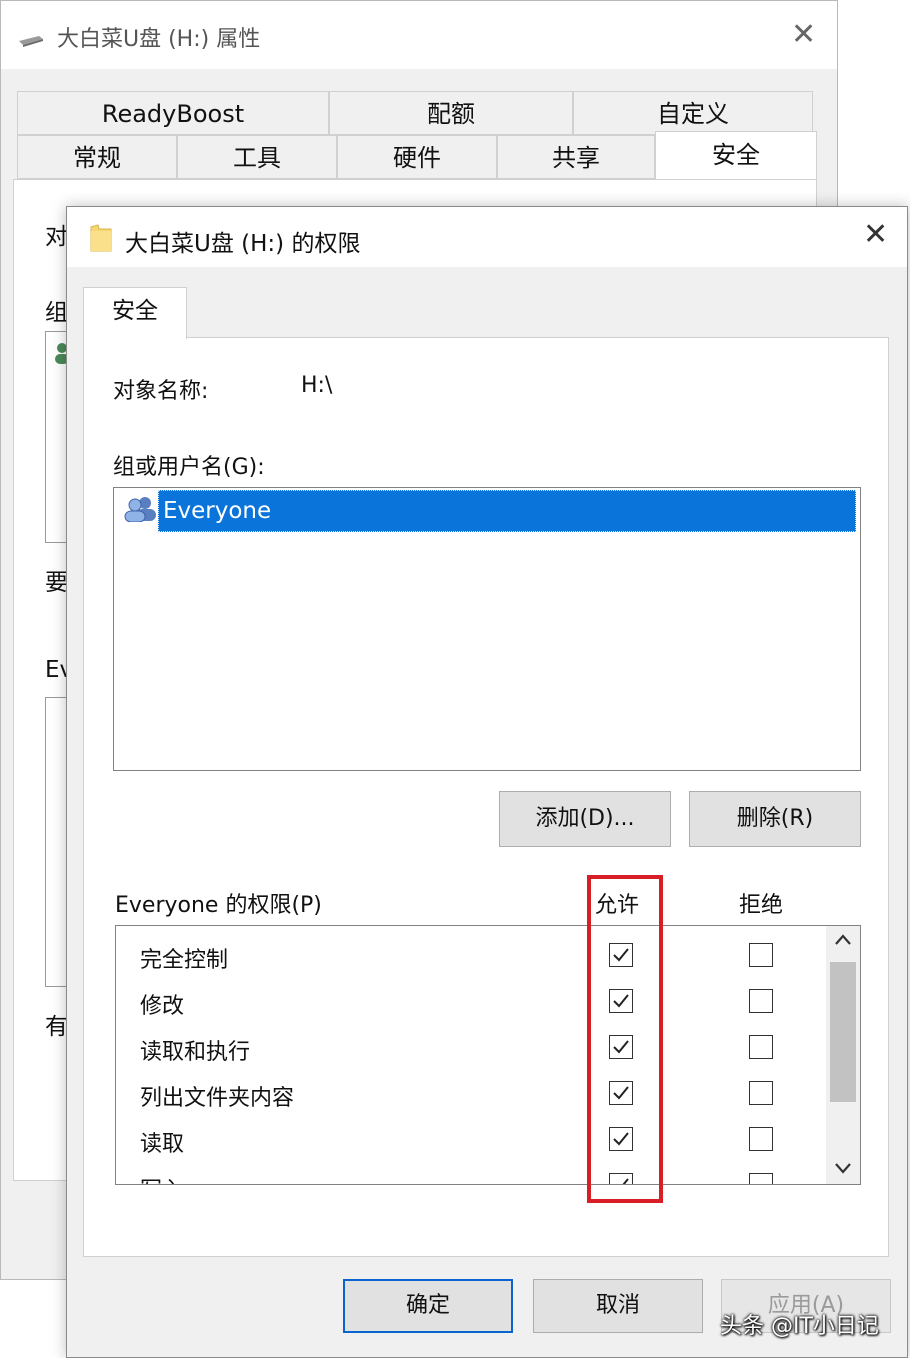 This screenshot has height=1358, width=910. Describe the element at coordinates (173, 113) in the screenshot. I see `tab-readyboost: ReadyBoost` at that location.